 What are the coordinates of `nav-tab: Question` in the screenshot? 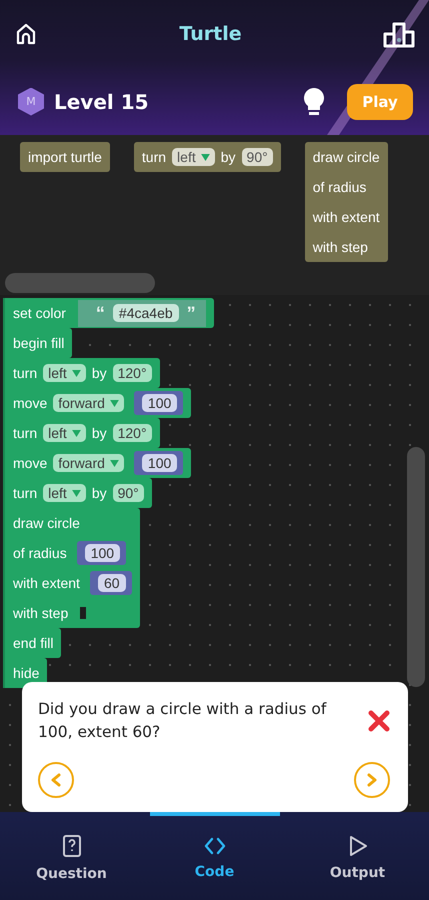 It's located at (71, 856).